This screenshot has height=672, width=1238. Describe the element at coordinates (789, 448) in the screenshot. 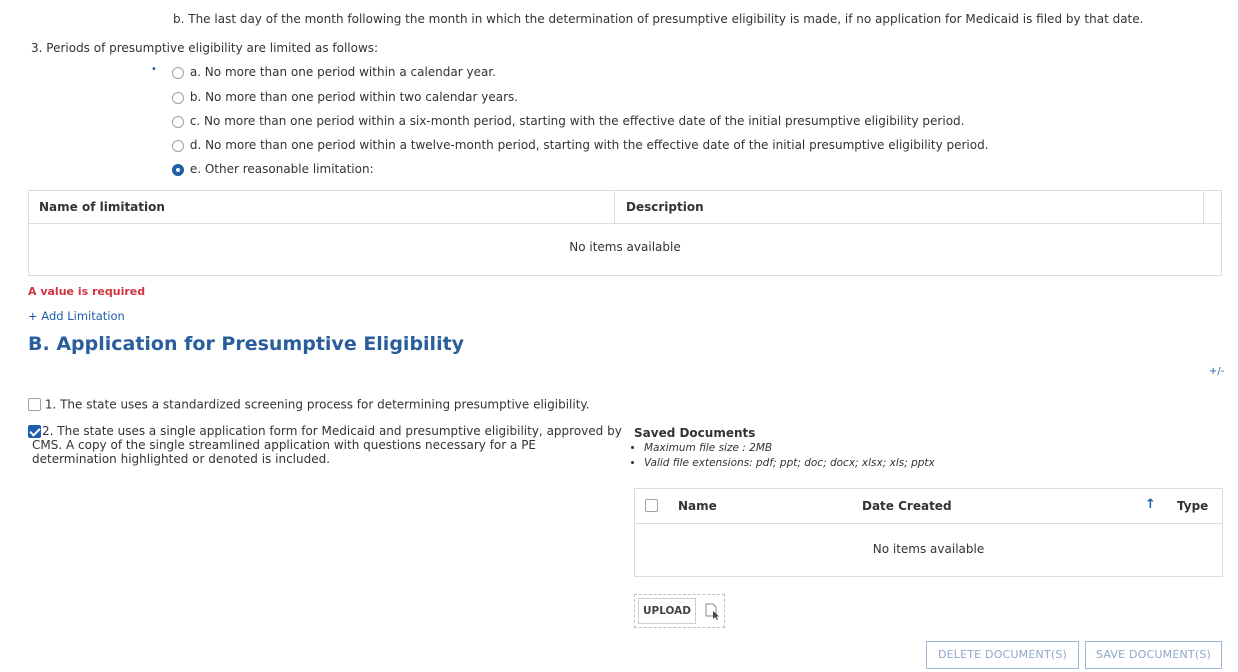

I see `max-file-size: Maximum file size : 2MB` at that location.